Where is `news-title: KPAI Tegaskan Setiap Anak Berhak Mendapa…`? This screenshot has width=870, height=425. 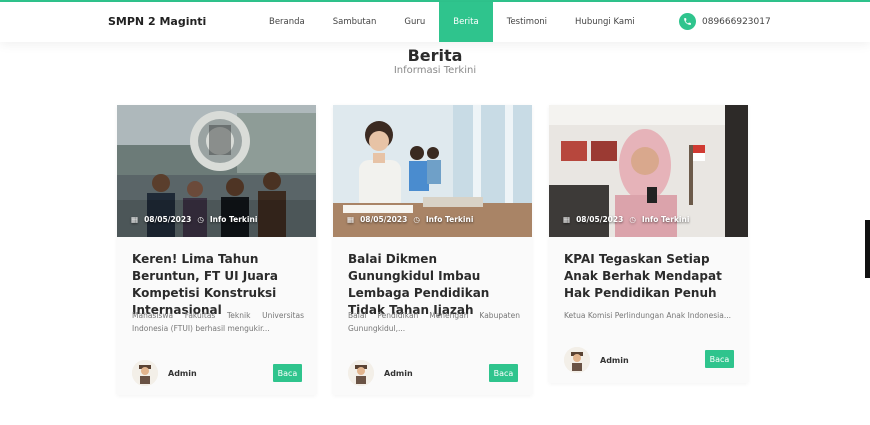 news-title: KPAI Tegaskan Setiap Anak Berhak Mendapa… is located at coordinates (650, 276).